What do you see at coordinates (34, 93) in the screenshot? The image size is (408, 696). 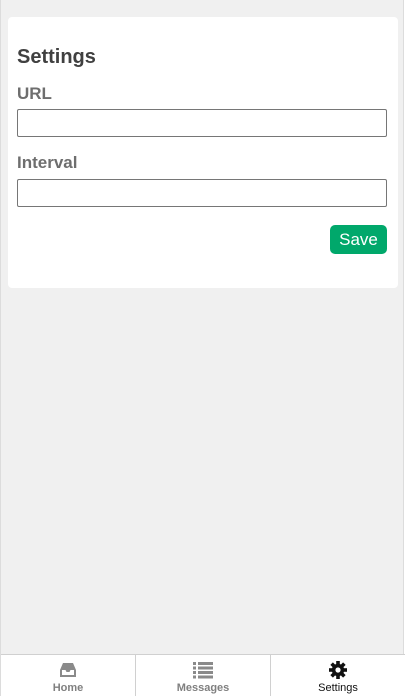 I see `url-label: URL` at bounding box center [34, 93].